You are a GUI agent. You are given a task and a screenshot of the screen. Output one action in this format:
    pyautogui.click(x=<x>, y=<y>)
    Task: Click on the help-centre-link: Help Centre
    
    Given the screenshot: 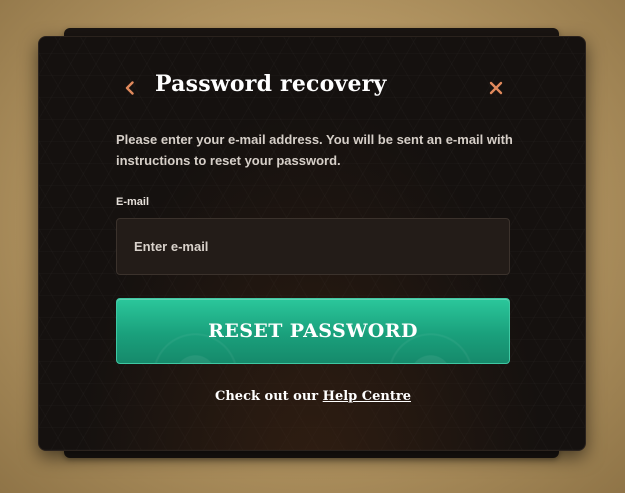 What is the action you would take?
    pyautogui.click(x=367, y=396)
    